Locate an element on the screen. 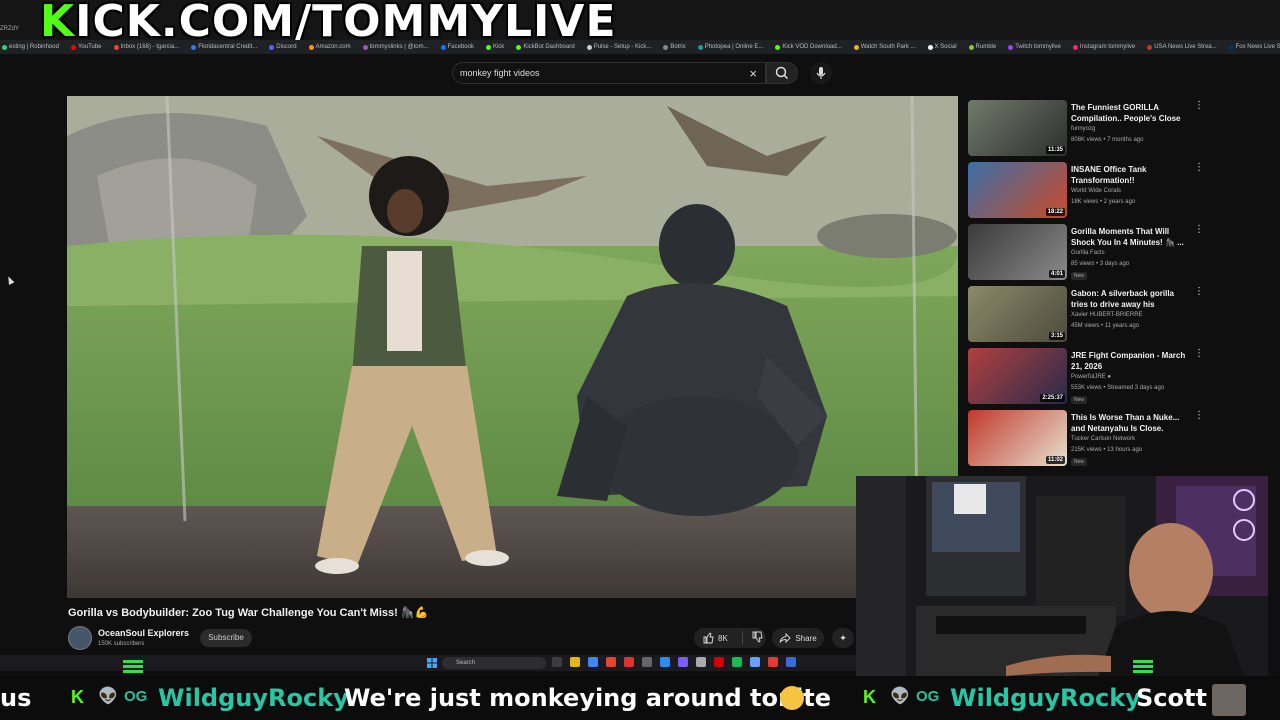 The height and width of the screenshot is (720, 1280). like-button: 8K is located at coordinates (718, 638).